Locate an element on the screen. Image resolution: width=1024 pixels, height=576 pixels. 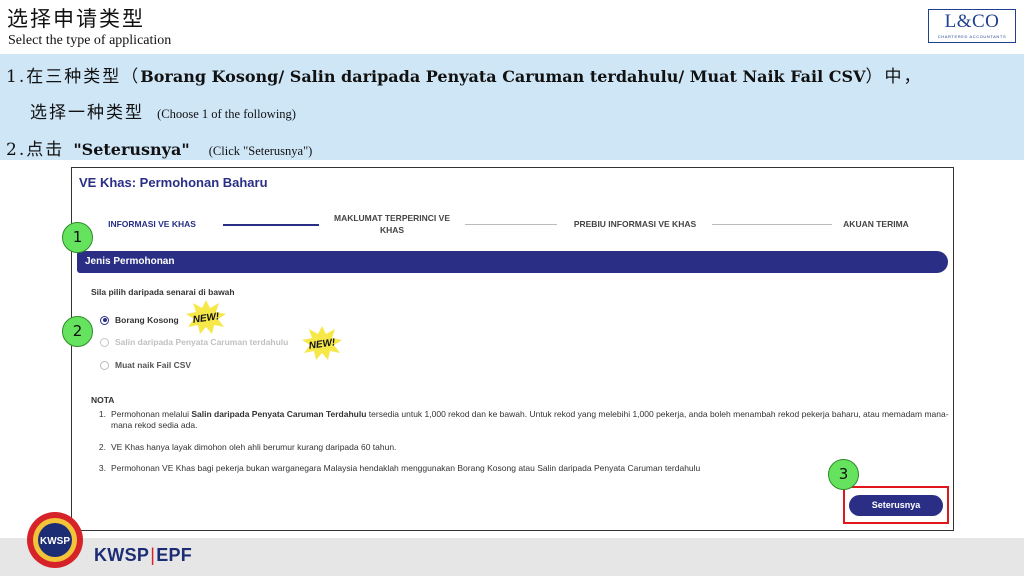
option-muat-naik-csv: Muat naik Fail CSV is located at coordinates (145, 365).